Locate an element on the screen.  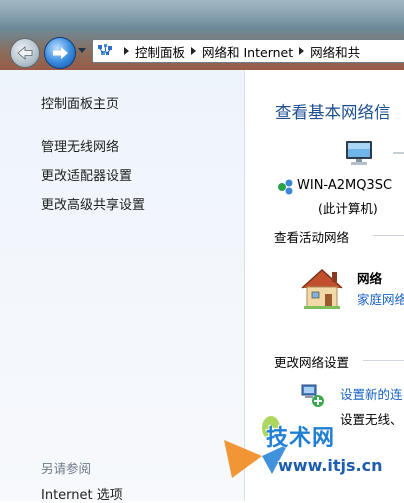
site-watermark: 技术网 www.itjs.cn is located at coordinates (313, 456).